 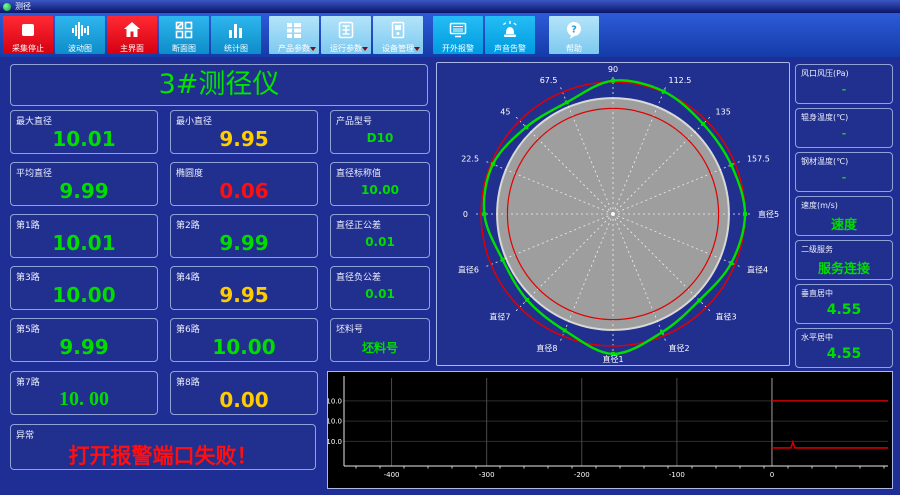 I want to click on toolbar-button-6: 产品参数, so click(x=294, y=35).